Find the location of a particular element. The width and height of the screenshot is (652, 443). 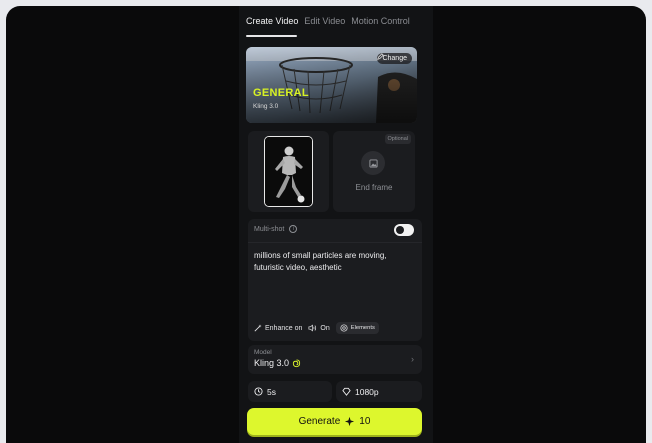

change-button: Change is located at coordinates (394, 58).